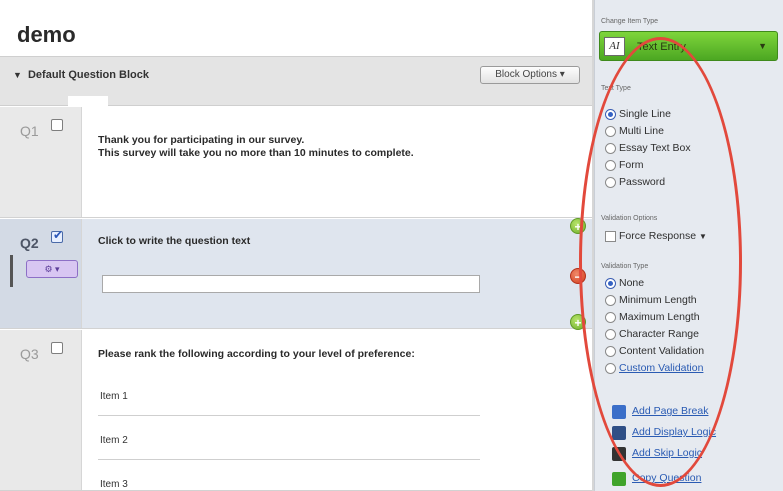 This screenshot has height=491, width=783. What do you see at coordinates (666, 478) in the screenshot?
I see `copy-question-link: Copy Question` at bounding box center [666, 478].